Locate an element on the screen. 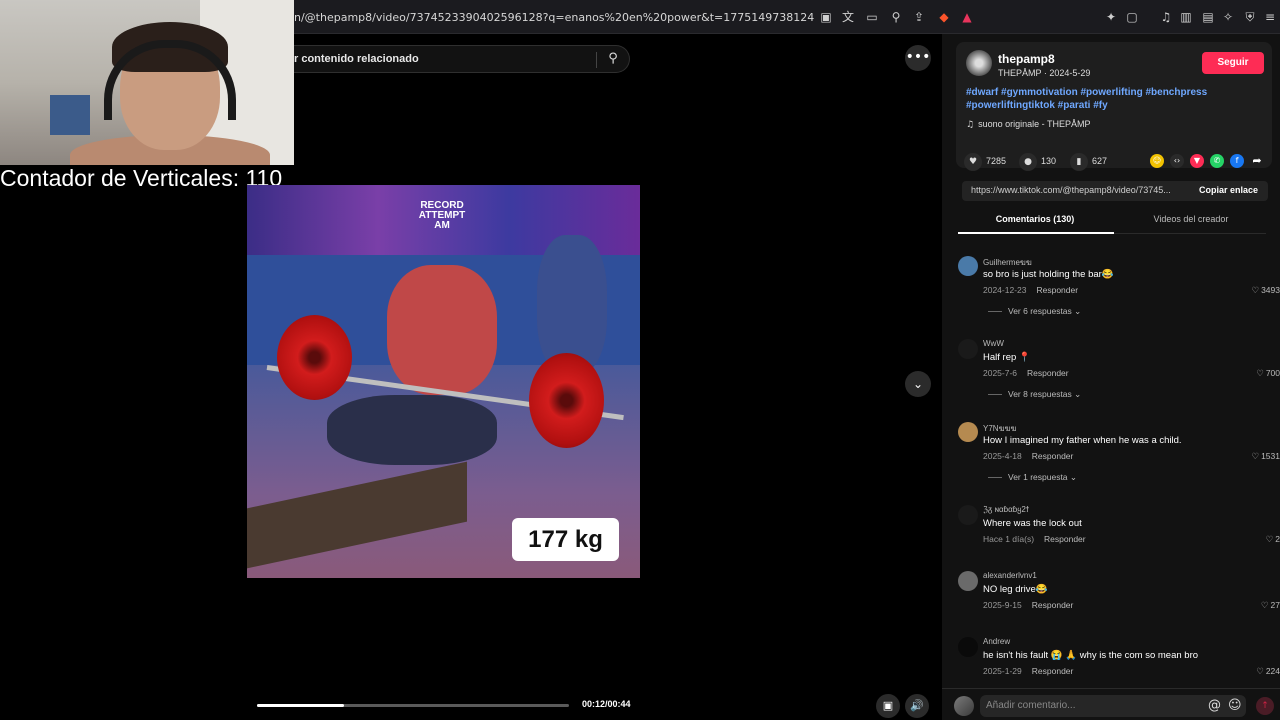 The image size is (1280, 720). view-replies-button: Ver 8 respuestas ⌄ is located at coordinates (1034, 394).